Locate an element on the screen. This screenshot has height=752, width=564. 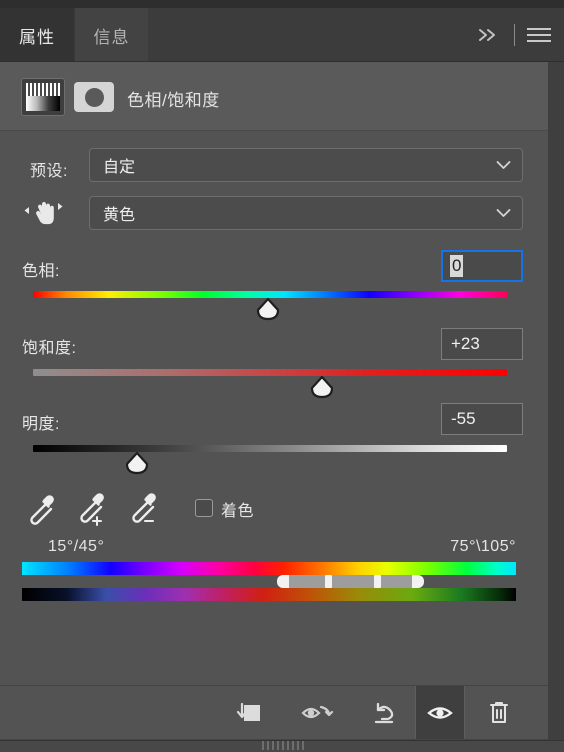
color-range-selection-band is located at coordinates (350, 581).